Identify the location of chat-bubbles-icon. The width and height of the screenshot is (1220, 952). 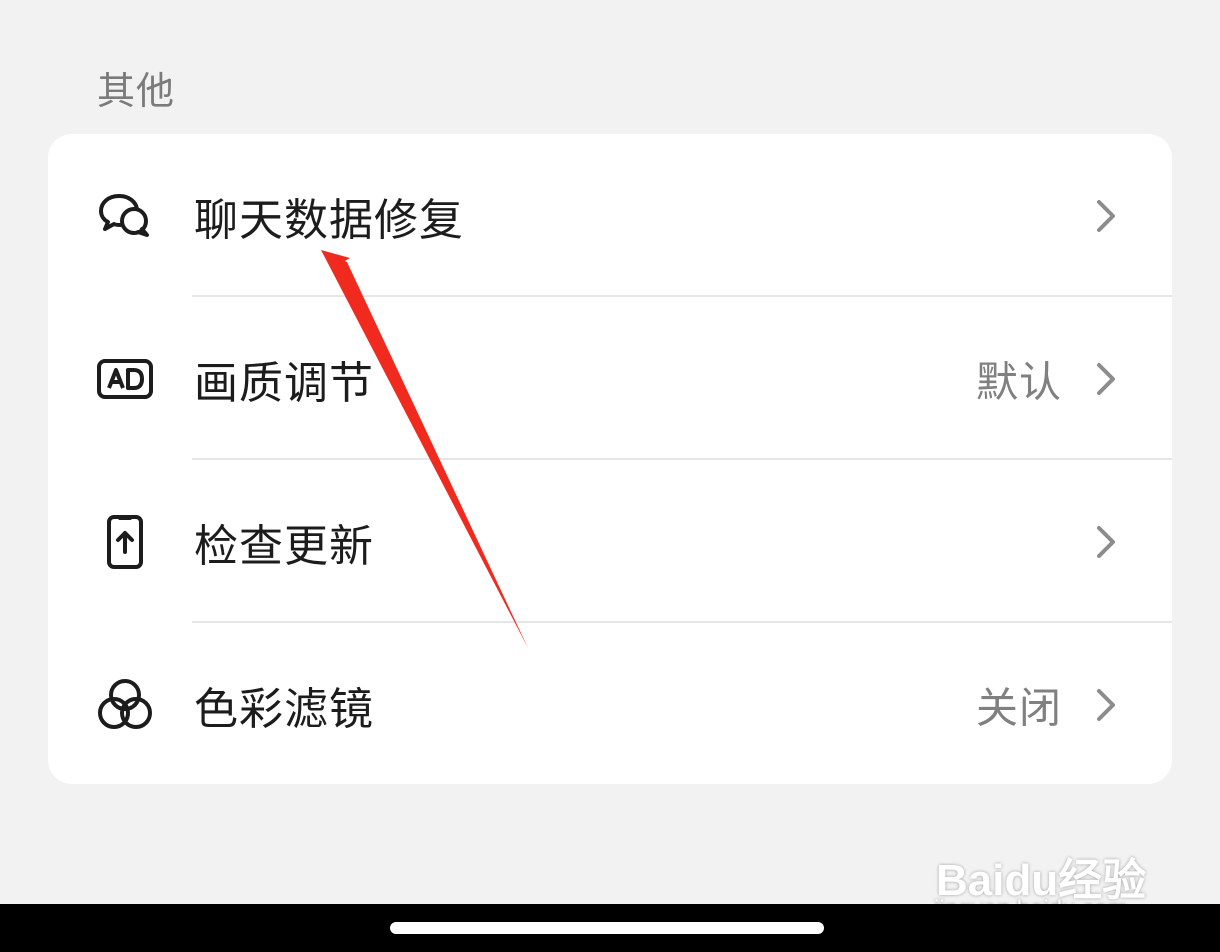
(125, 216).